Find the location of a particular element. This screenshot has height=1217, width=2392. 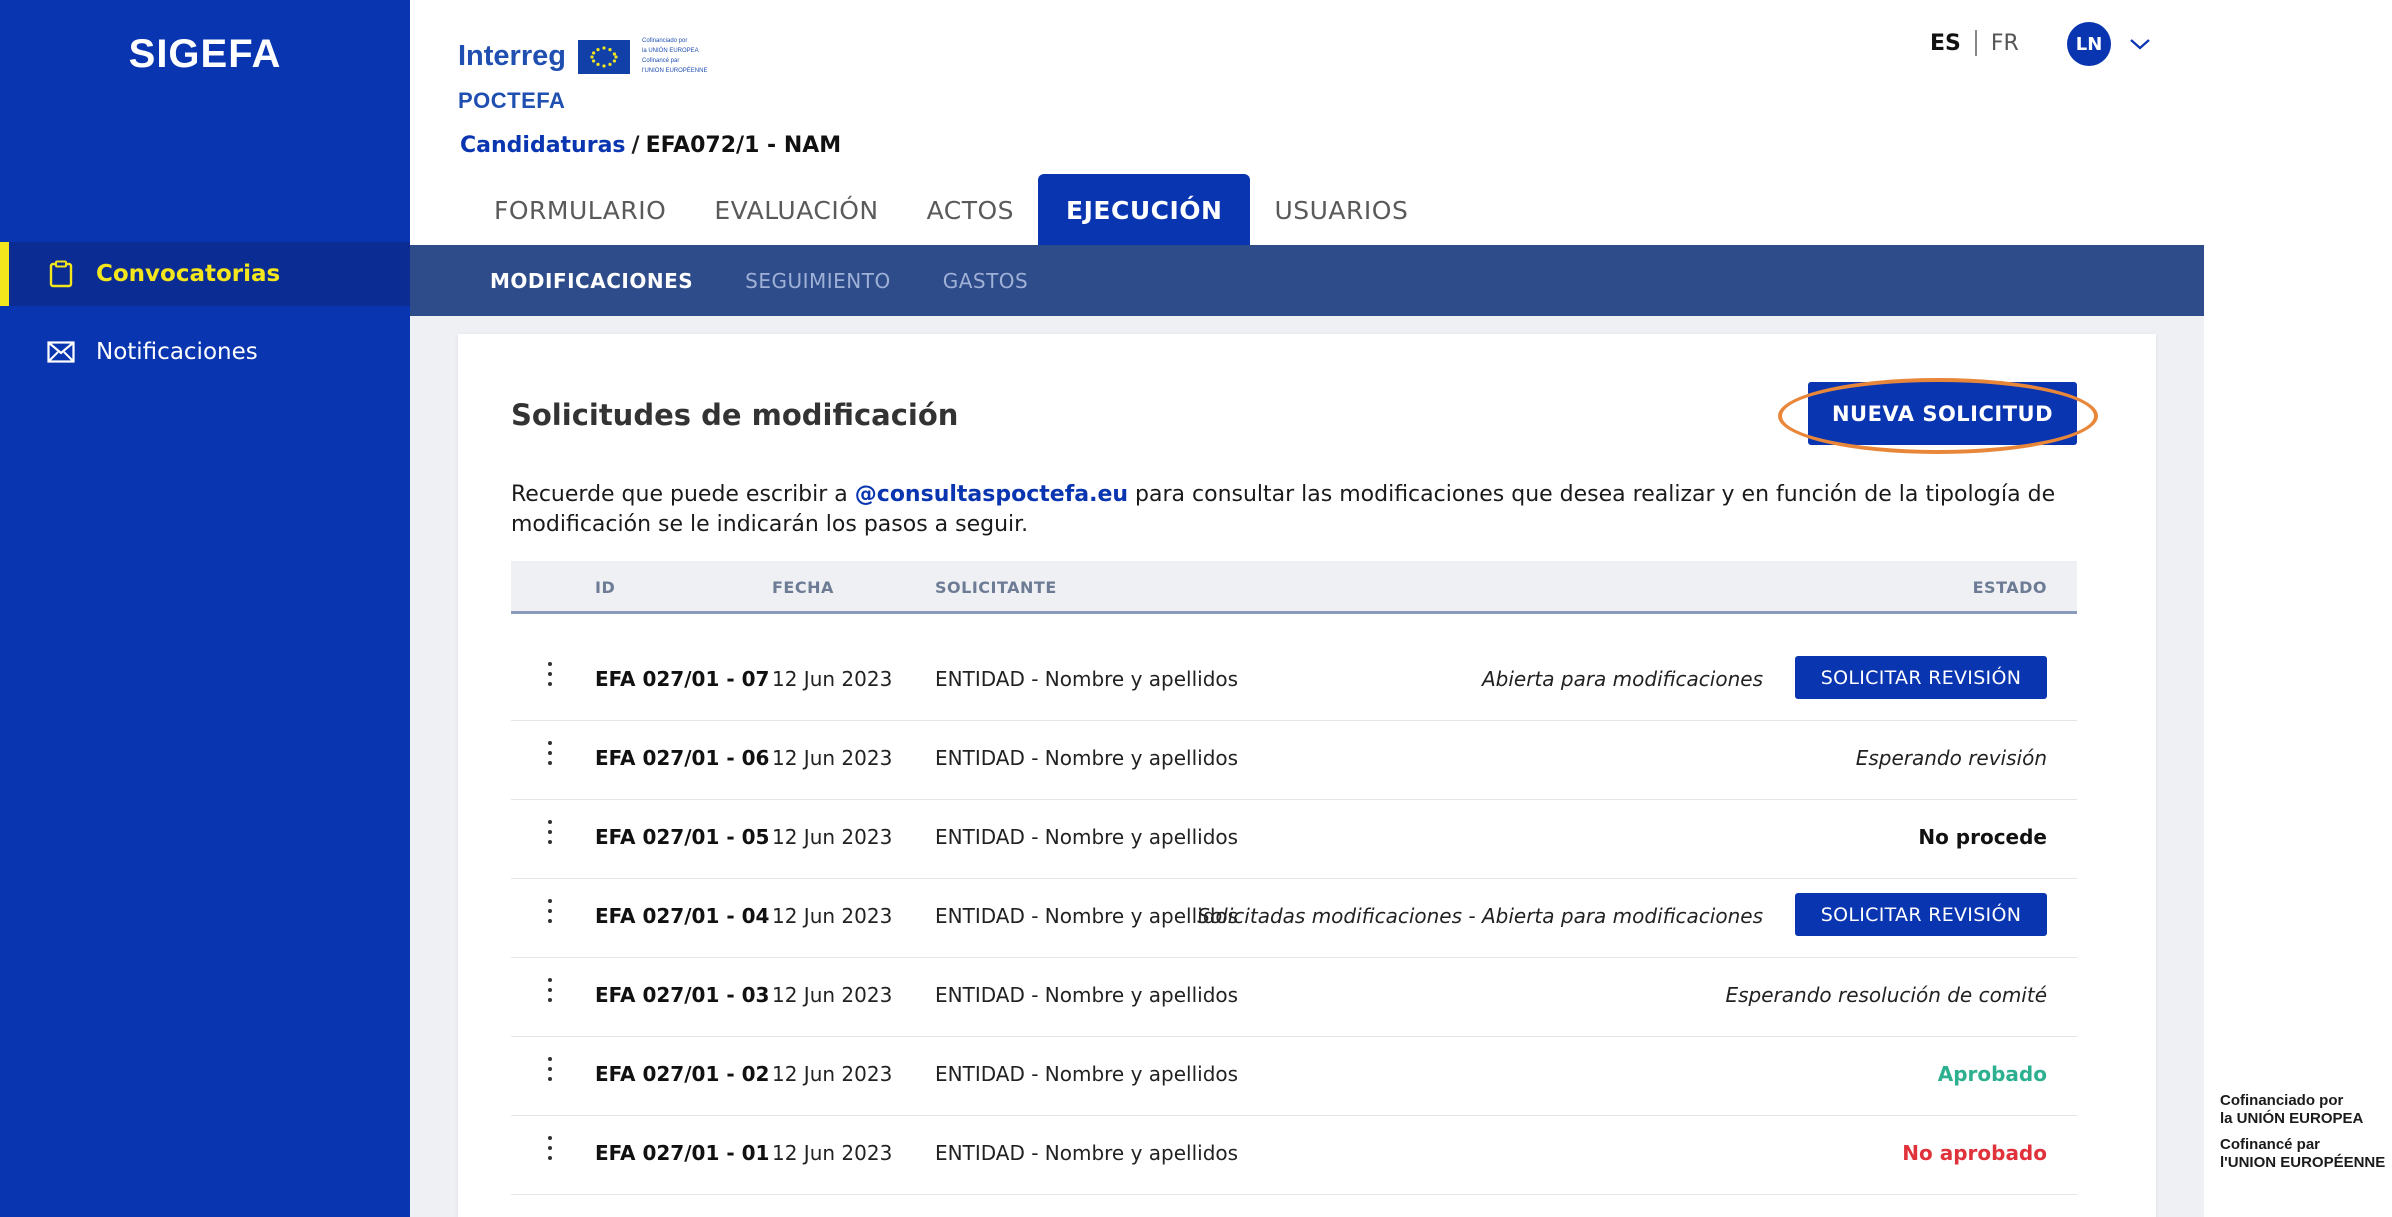

lang-fr: FR is located at coordinates (2005, 43).